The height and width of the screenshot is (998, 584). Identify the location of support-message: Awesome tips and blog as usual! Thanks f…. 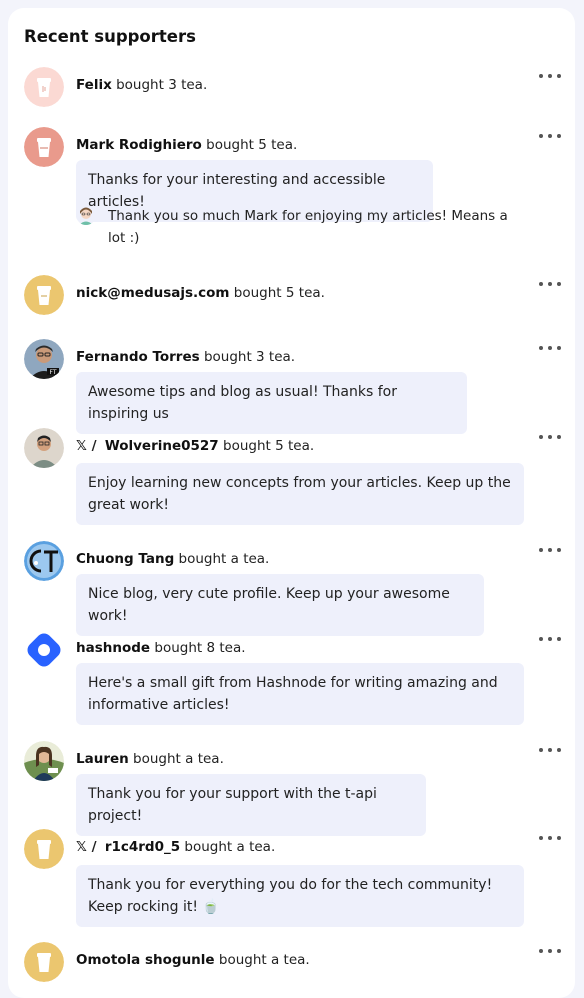
(271, 403).